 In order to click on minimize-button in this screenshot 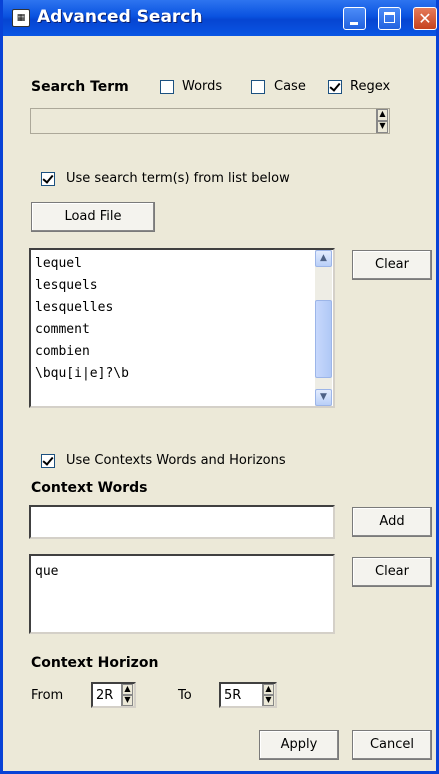, I will do `click(354, 18)`.